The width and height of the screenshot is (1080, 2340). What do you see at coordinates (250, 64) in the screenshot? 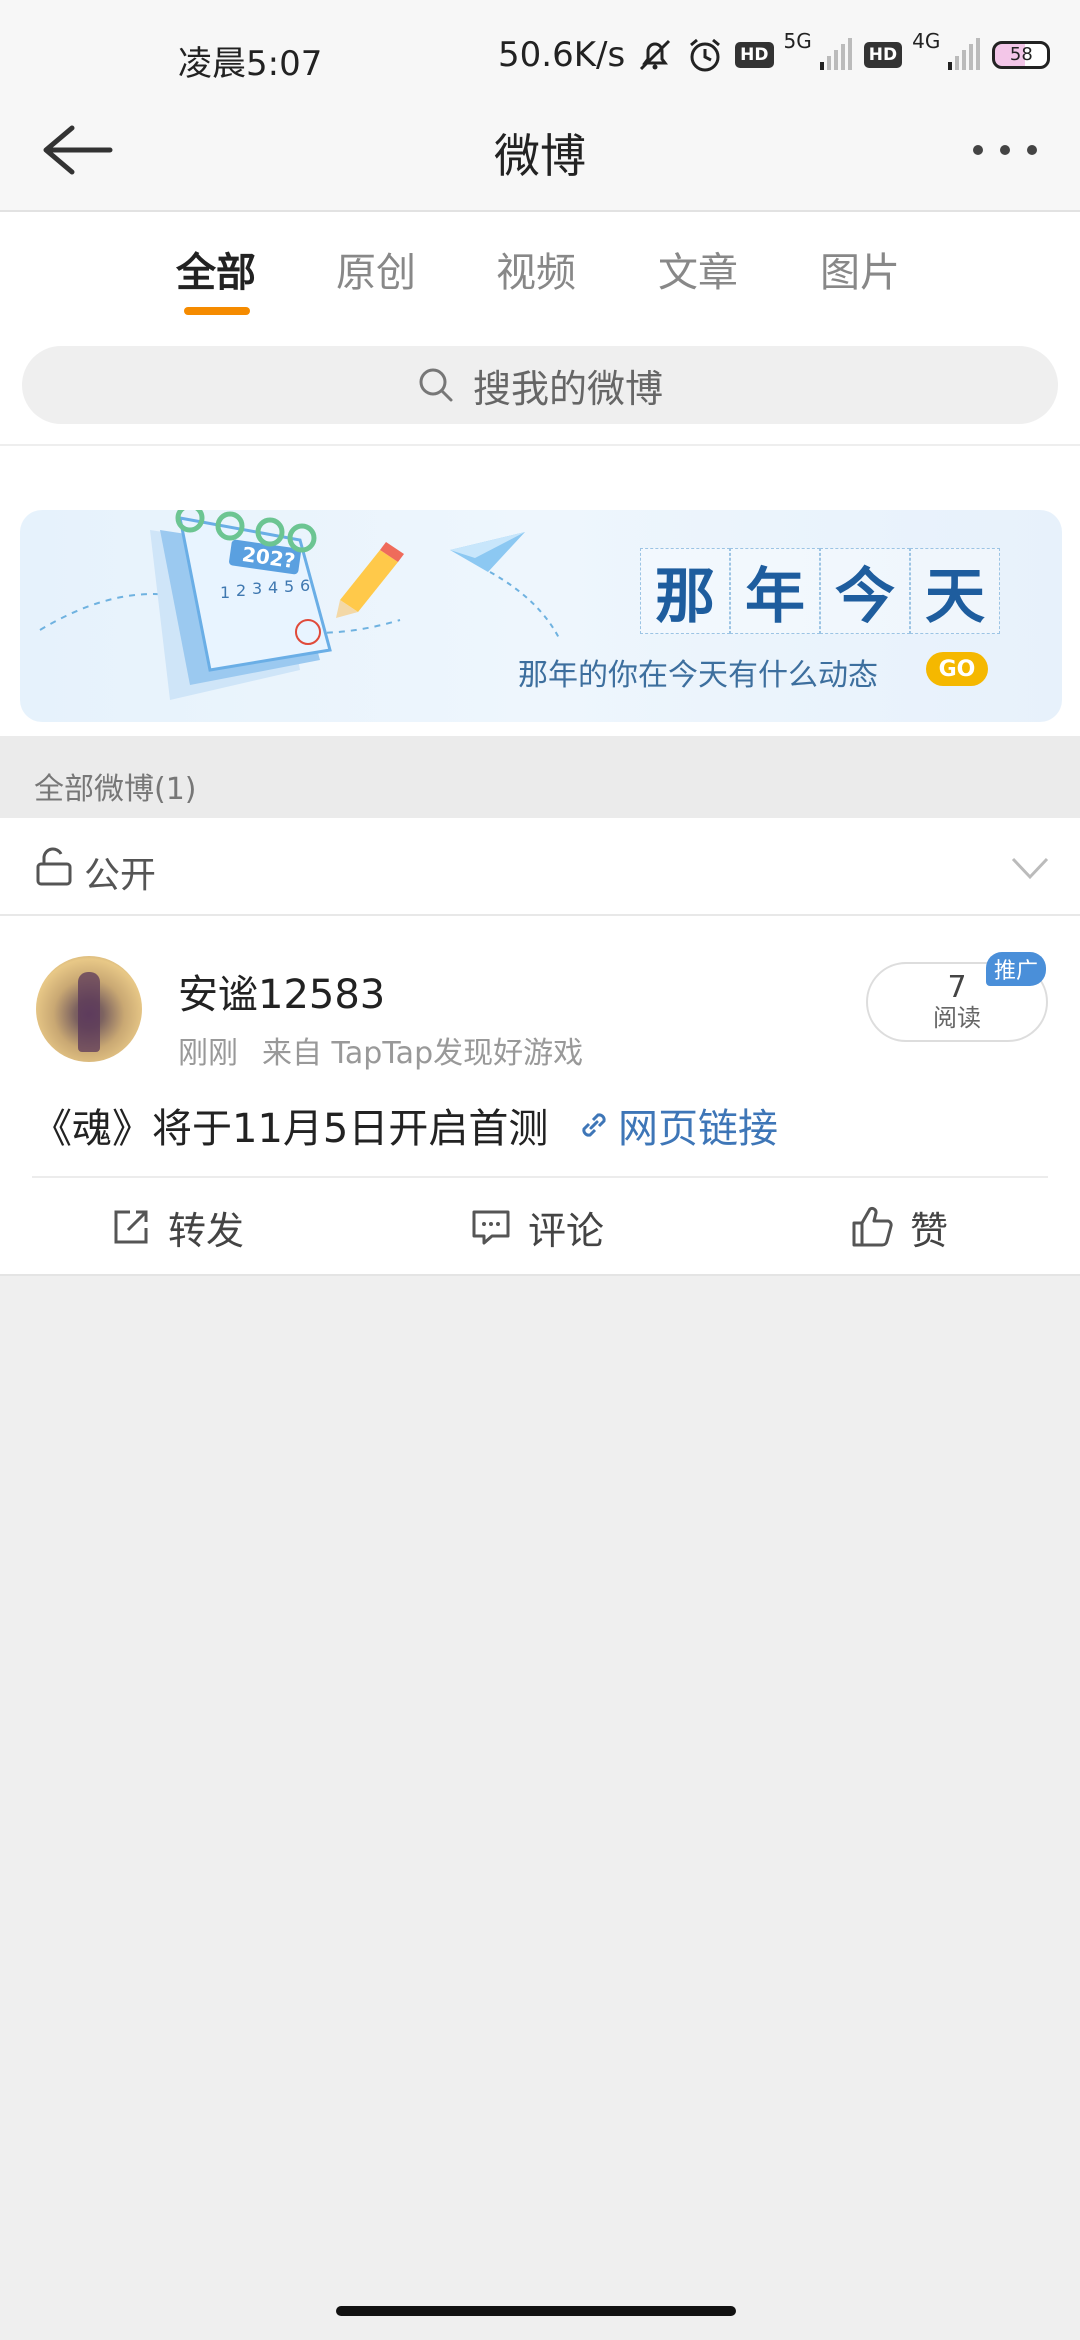
I see `status-time: 凌晨5:07` at bounding box center [250, 64].